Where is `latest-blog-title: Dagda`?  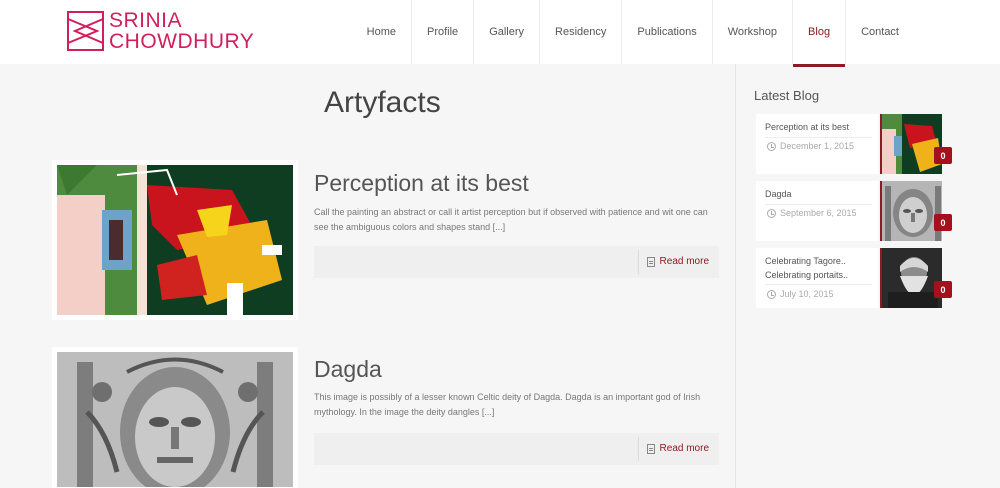 latest-blog-title: Dagda is located at coordinates (819, 194).